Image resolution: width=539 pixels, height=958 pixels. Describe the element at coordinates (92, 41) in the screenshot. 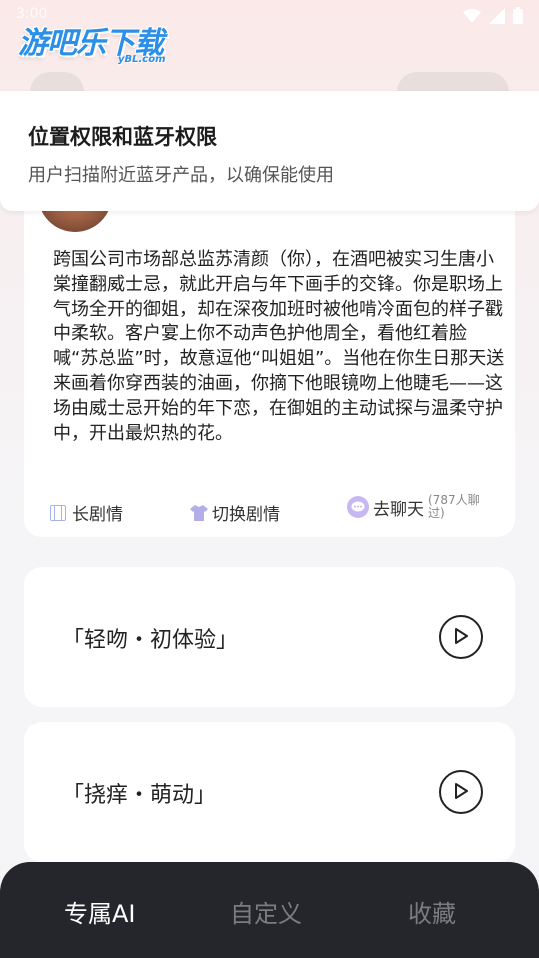

I see `site-logo: 游吧乐下载 yBL.com` at that location.